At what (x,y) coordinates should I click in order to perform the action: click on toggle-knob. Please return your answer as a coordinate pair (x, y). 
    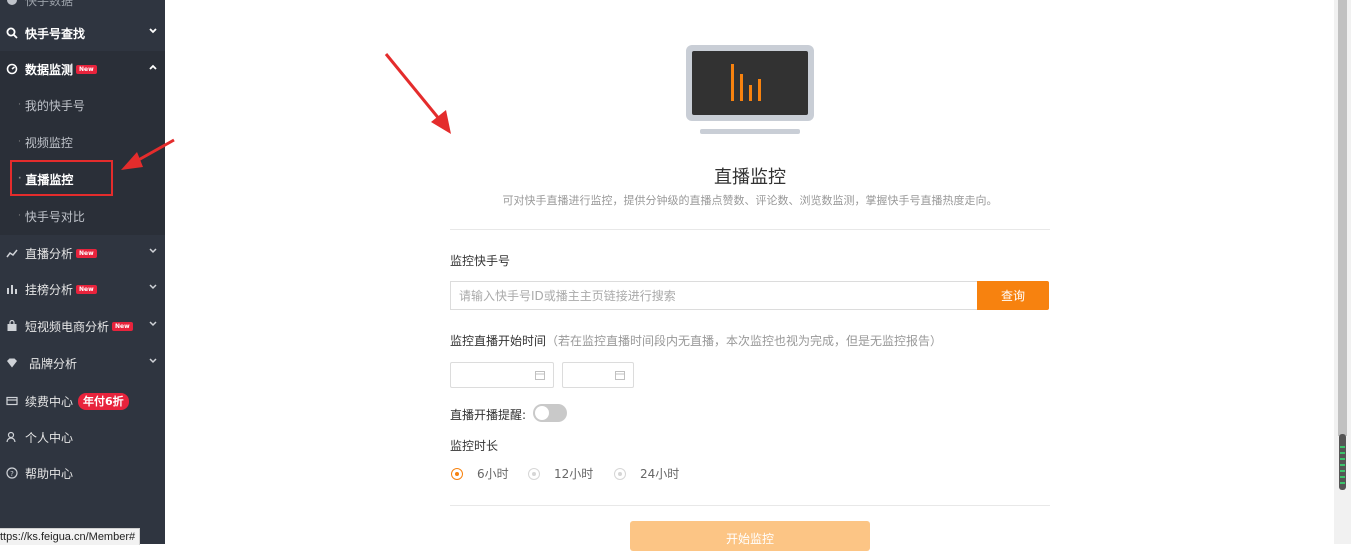
    Looking at the image, I should click on (542, 413).